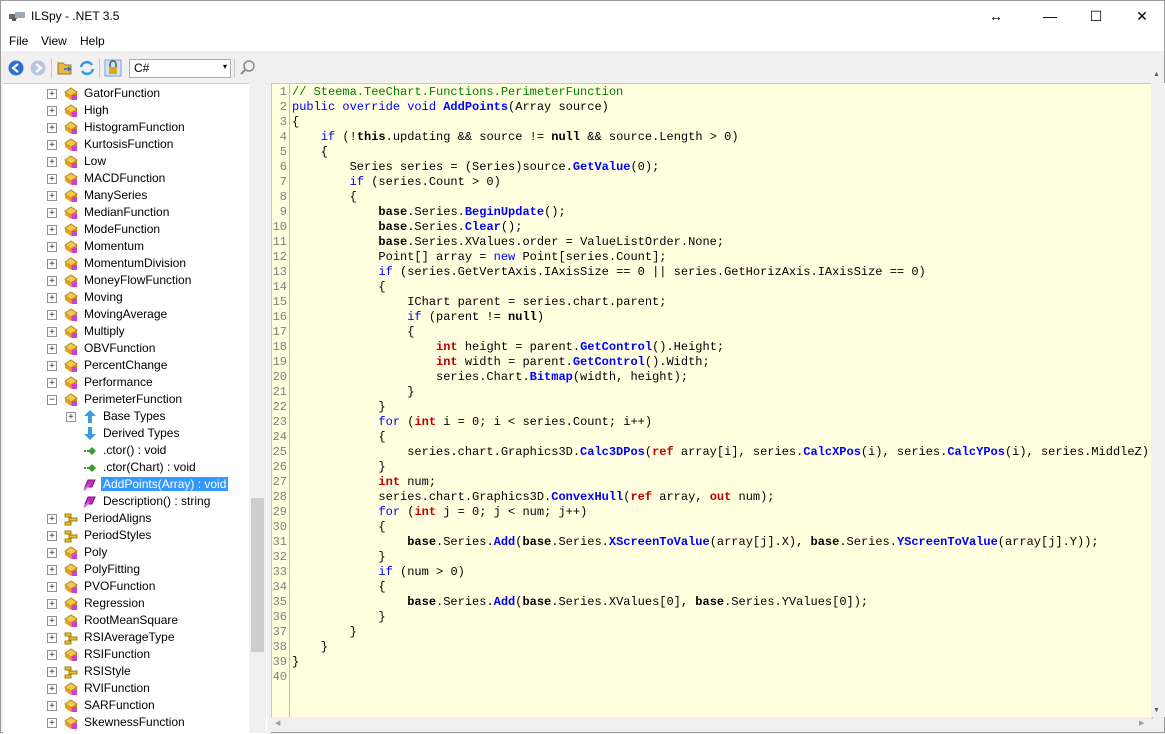  What do you see at coordinates (277, 723) in the screenshot?
I see `scroll-left-icon: ◀` at bounding box center [277, 723].